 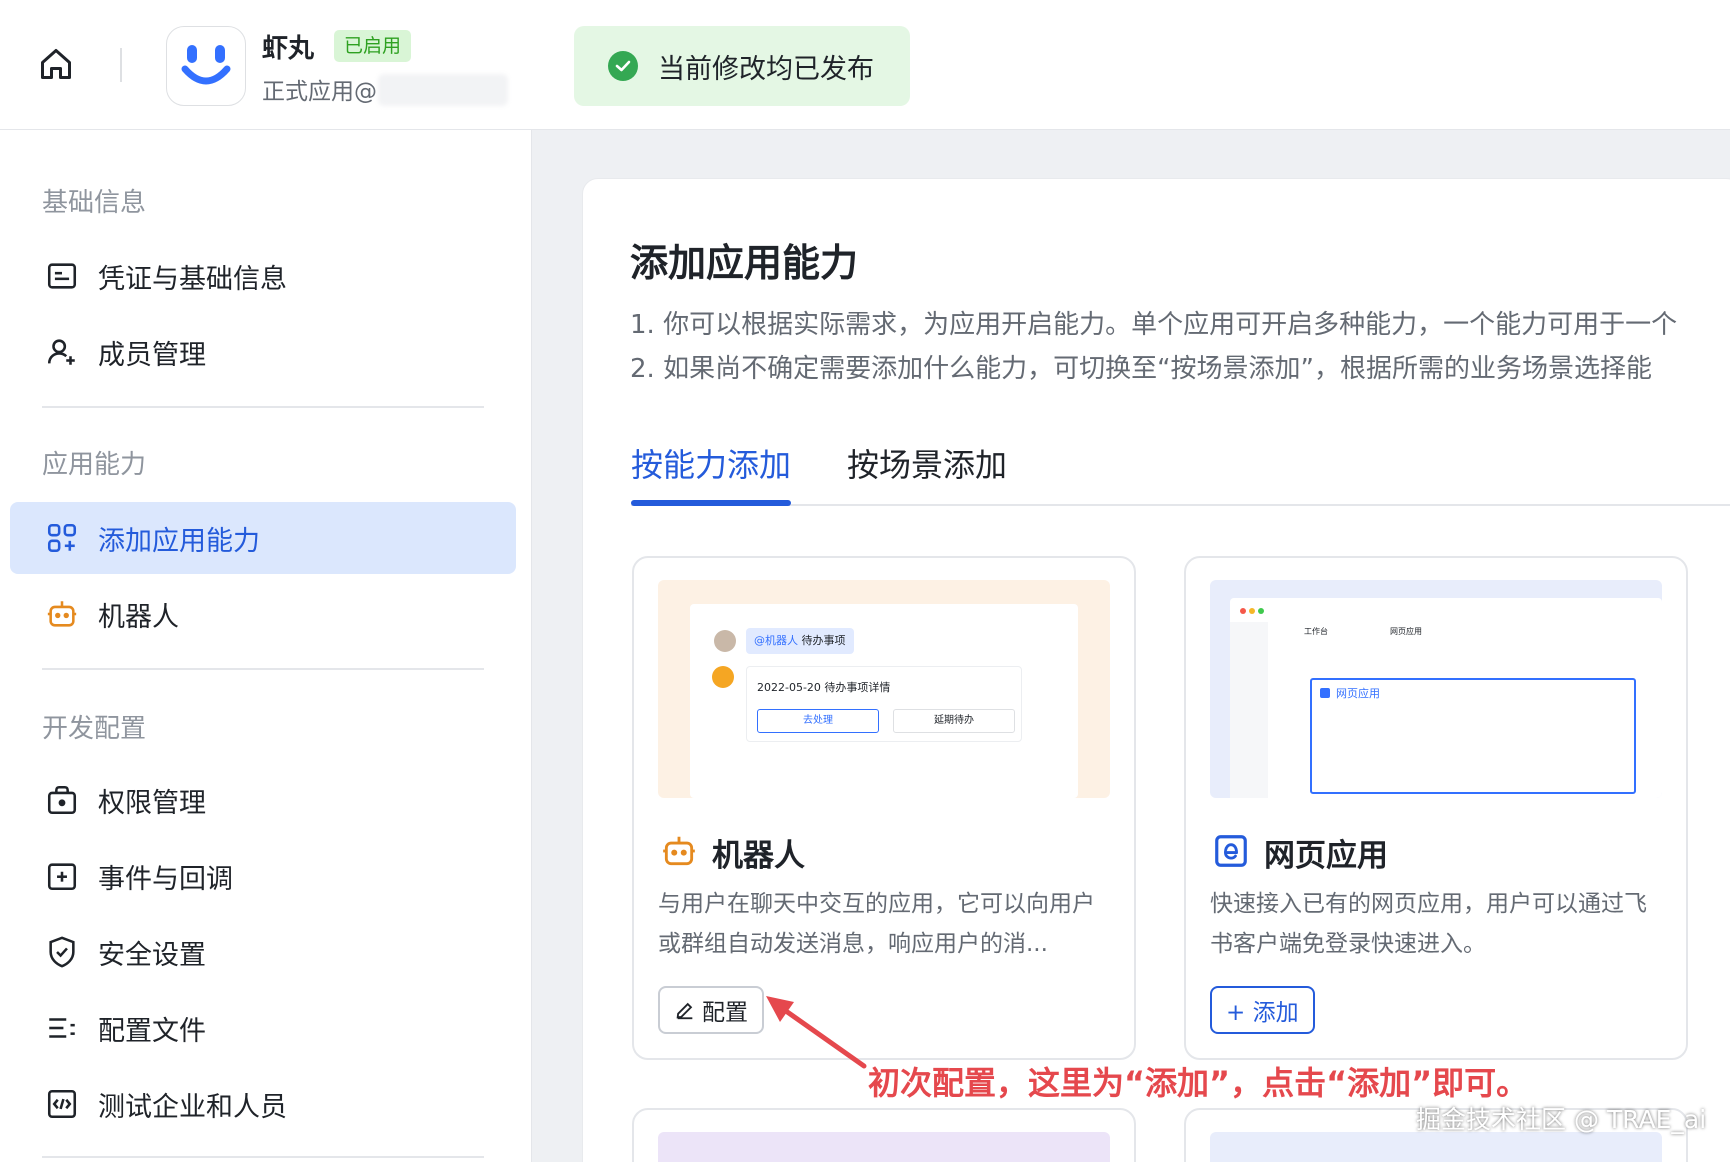 What do you see at coordinates (152, 355) in the screenshot?
I see `sidebar-item-label: 成员管理` at bounding box center [152, 355].